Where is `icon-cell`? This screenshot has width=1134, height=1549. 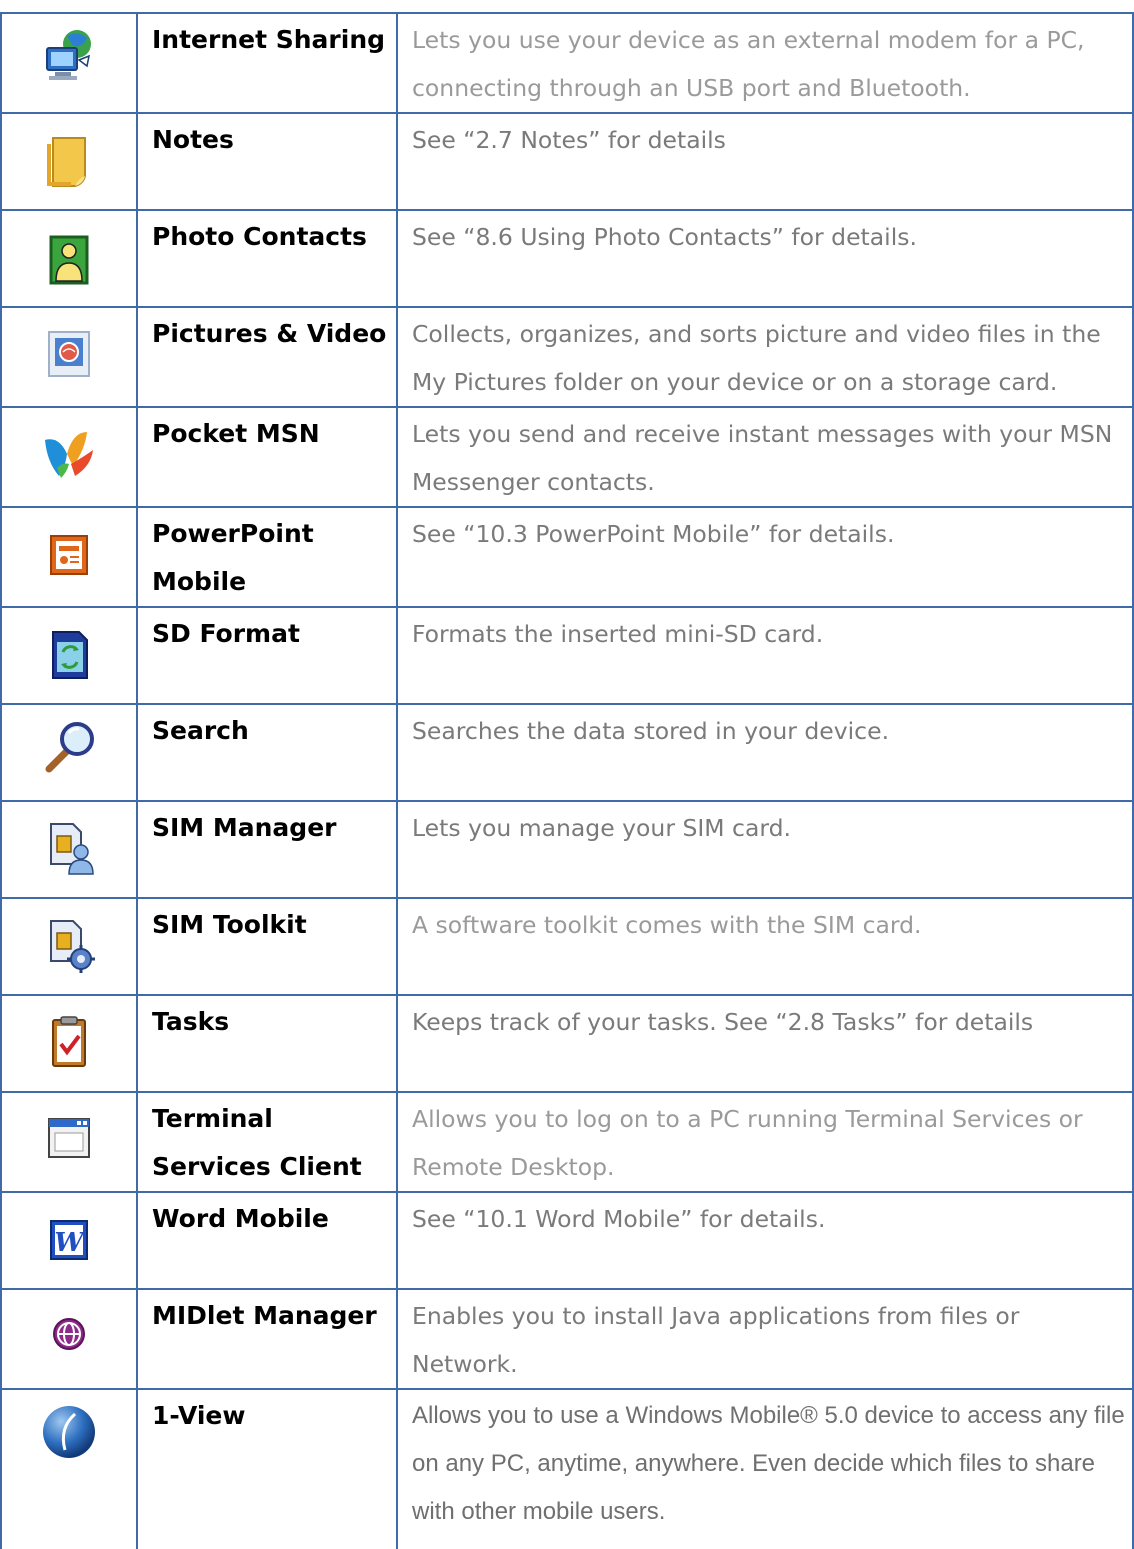 icon-cell is located at coordinates (69, 63).